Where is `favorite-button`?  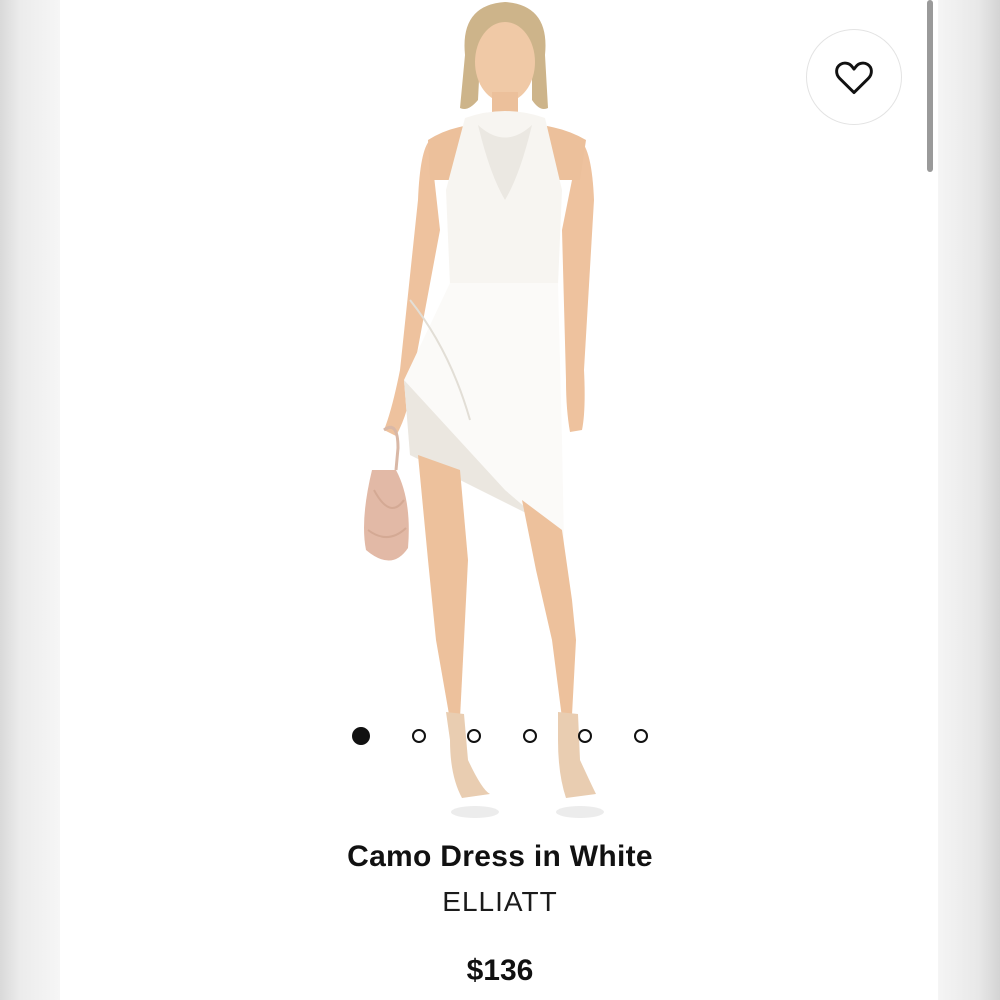
favorite-button is located at coordinates (854, 77).